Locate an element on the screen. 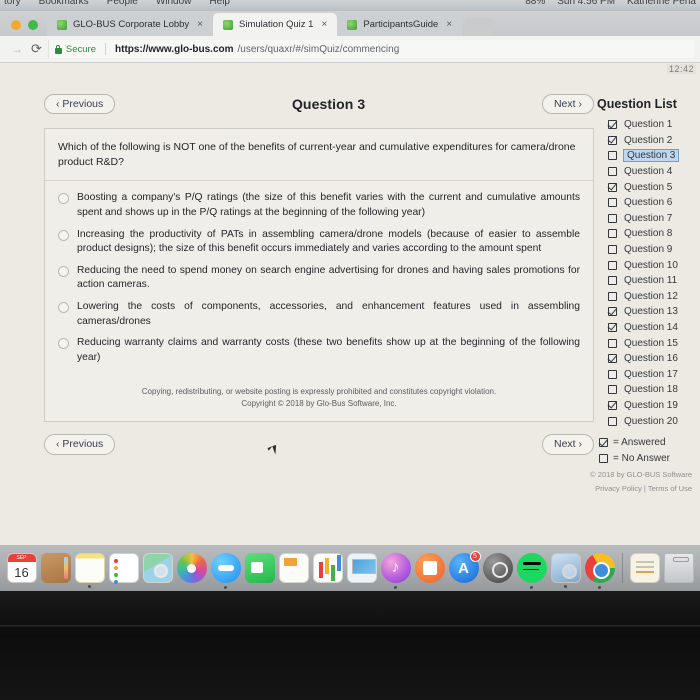 The width and height of the screenshot is (700, 700). question-list-item-9: Question 9 is located at coordinates (648, 250).